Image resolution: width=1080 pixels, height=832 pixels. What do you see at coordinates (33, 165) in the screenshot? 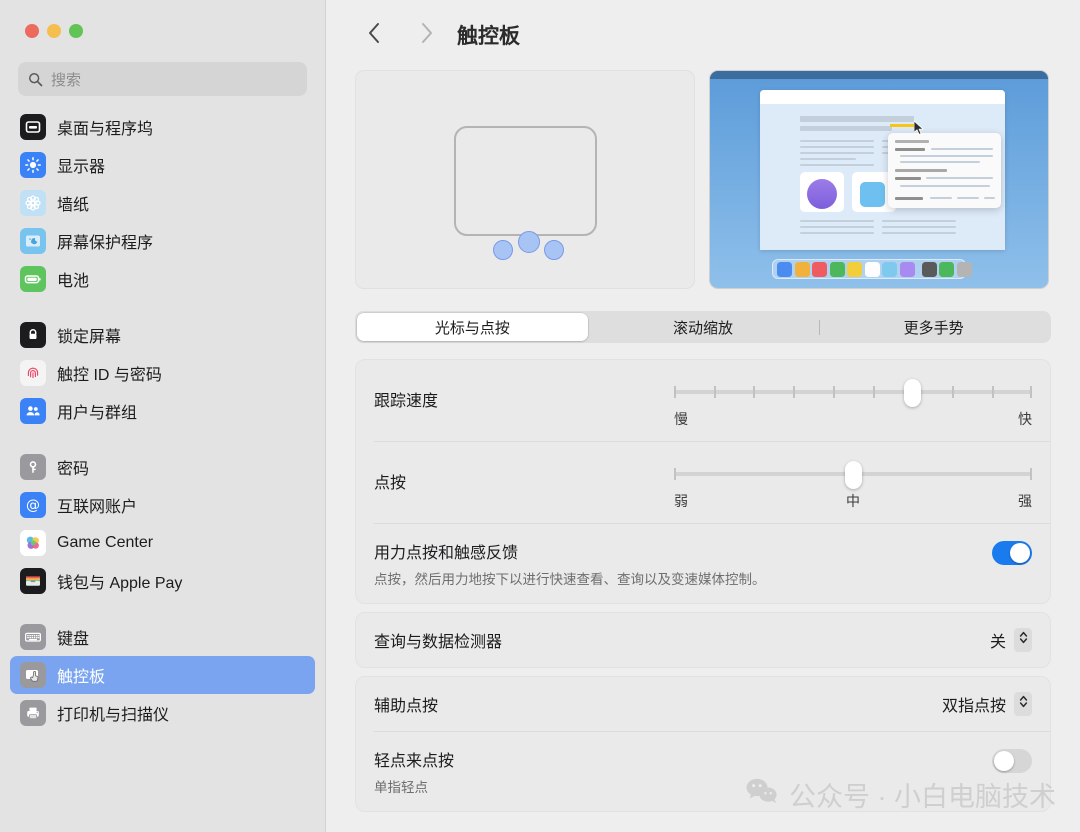
I see `display-icon` at bounding box center [33, 165].